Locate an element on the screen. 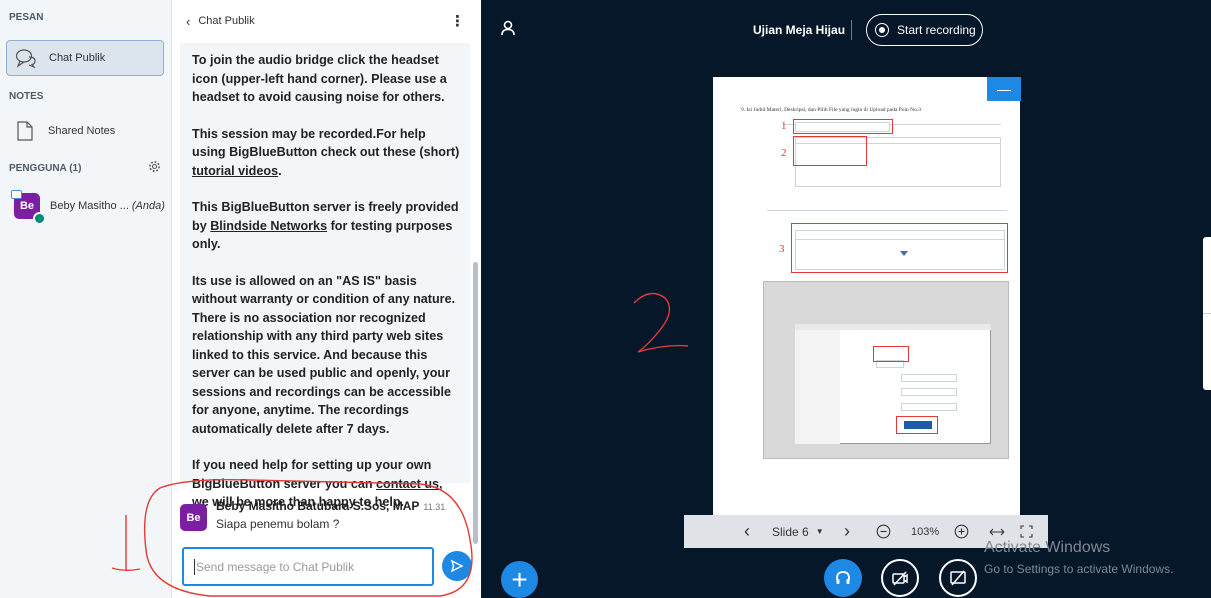 The width and height of the screenshot is (1211, 598). chat-title: Chat Publik is located at coordinates (226, 21).